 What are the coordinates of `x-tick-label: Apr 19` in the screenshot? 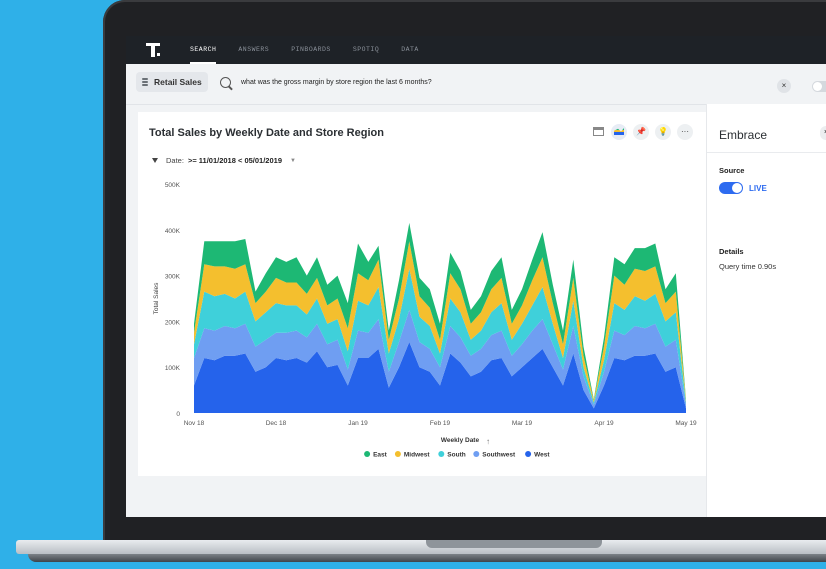 It's located at (604, 423).